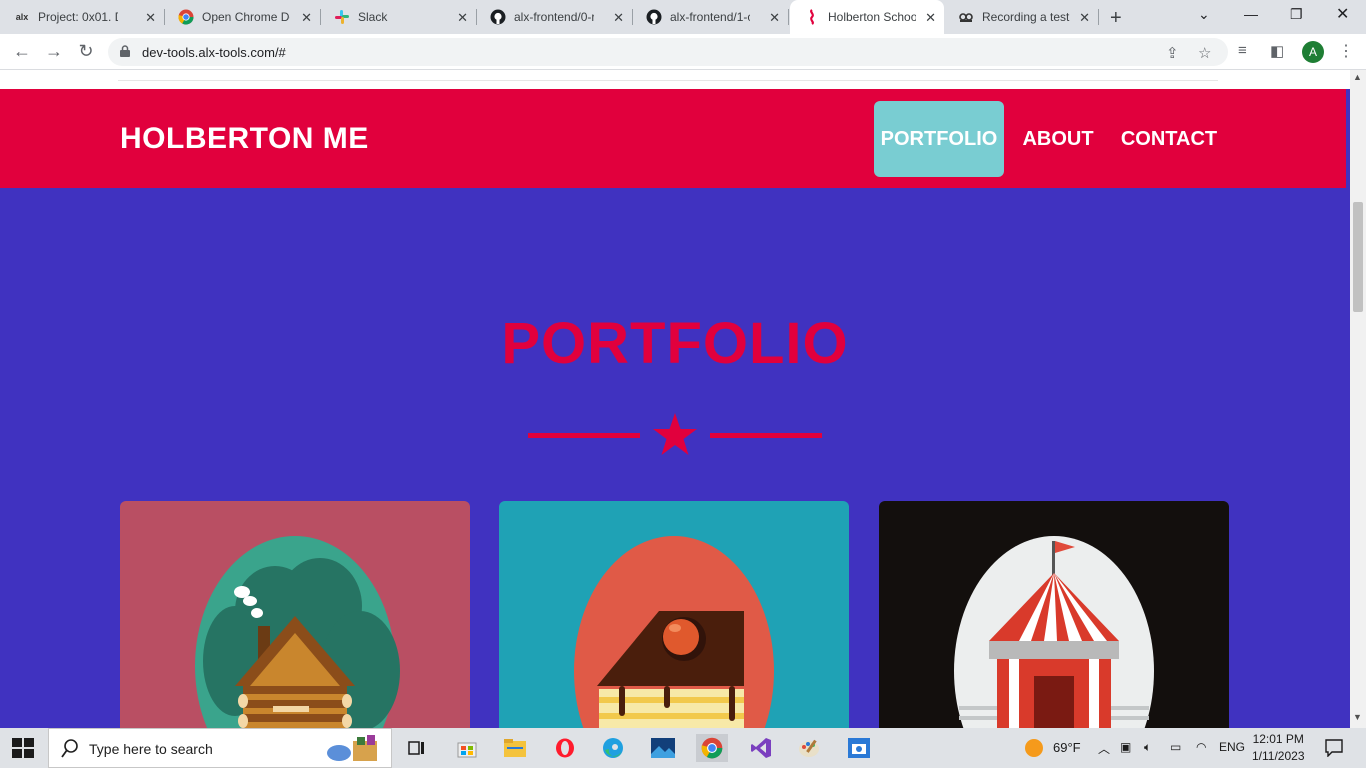 The width and height of the screenshot is (1366, 768). What do you see at coordinates (872, 17) in the screenshot?
I see `tab-title: Holberton Schoo` at bounding box center [872, 17].